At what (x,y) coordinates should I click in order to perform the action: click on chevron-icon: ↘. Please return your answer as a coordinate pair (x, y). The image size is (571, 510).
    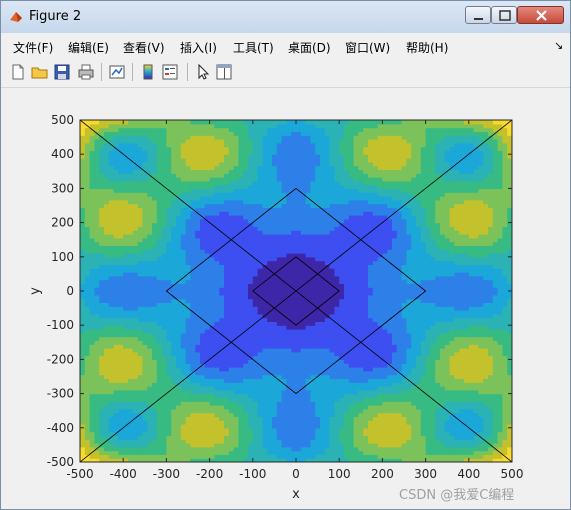
    Looking at the image, I should click on (558, 45).